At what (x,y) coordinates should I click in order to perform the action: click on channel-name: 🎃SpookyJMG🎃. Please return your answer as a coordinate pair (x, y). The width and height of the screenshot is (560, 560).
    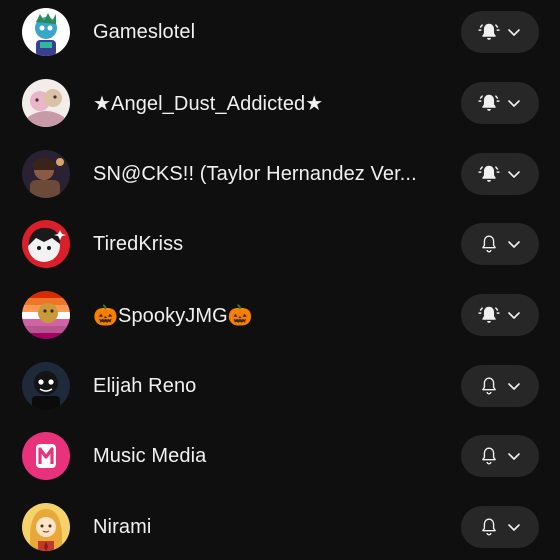
    Looking at the image, I should click on (268, 315).